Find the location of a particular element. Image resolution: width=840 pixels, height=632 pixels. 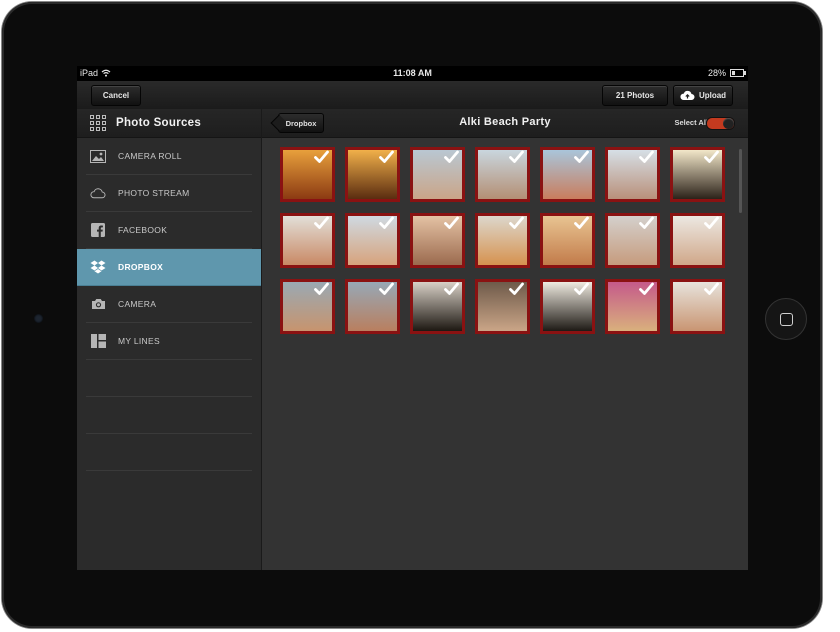

select-all-toggle is located at coordinates (720, 123).